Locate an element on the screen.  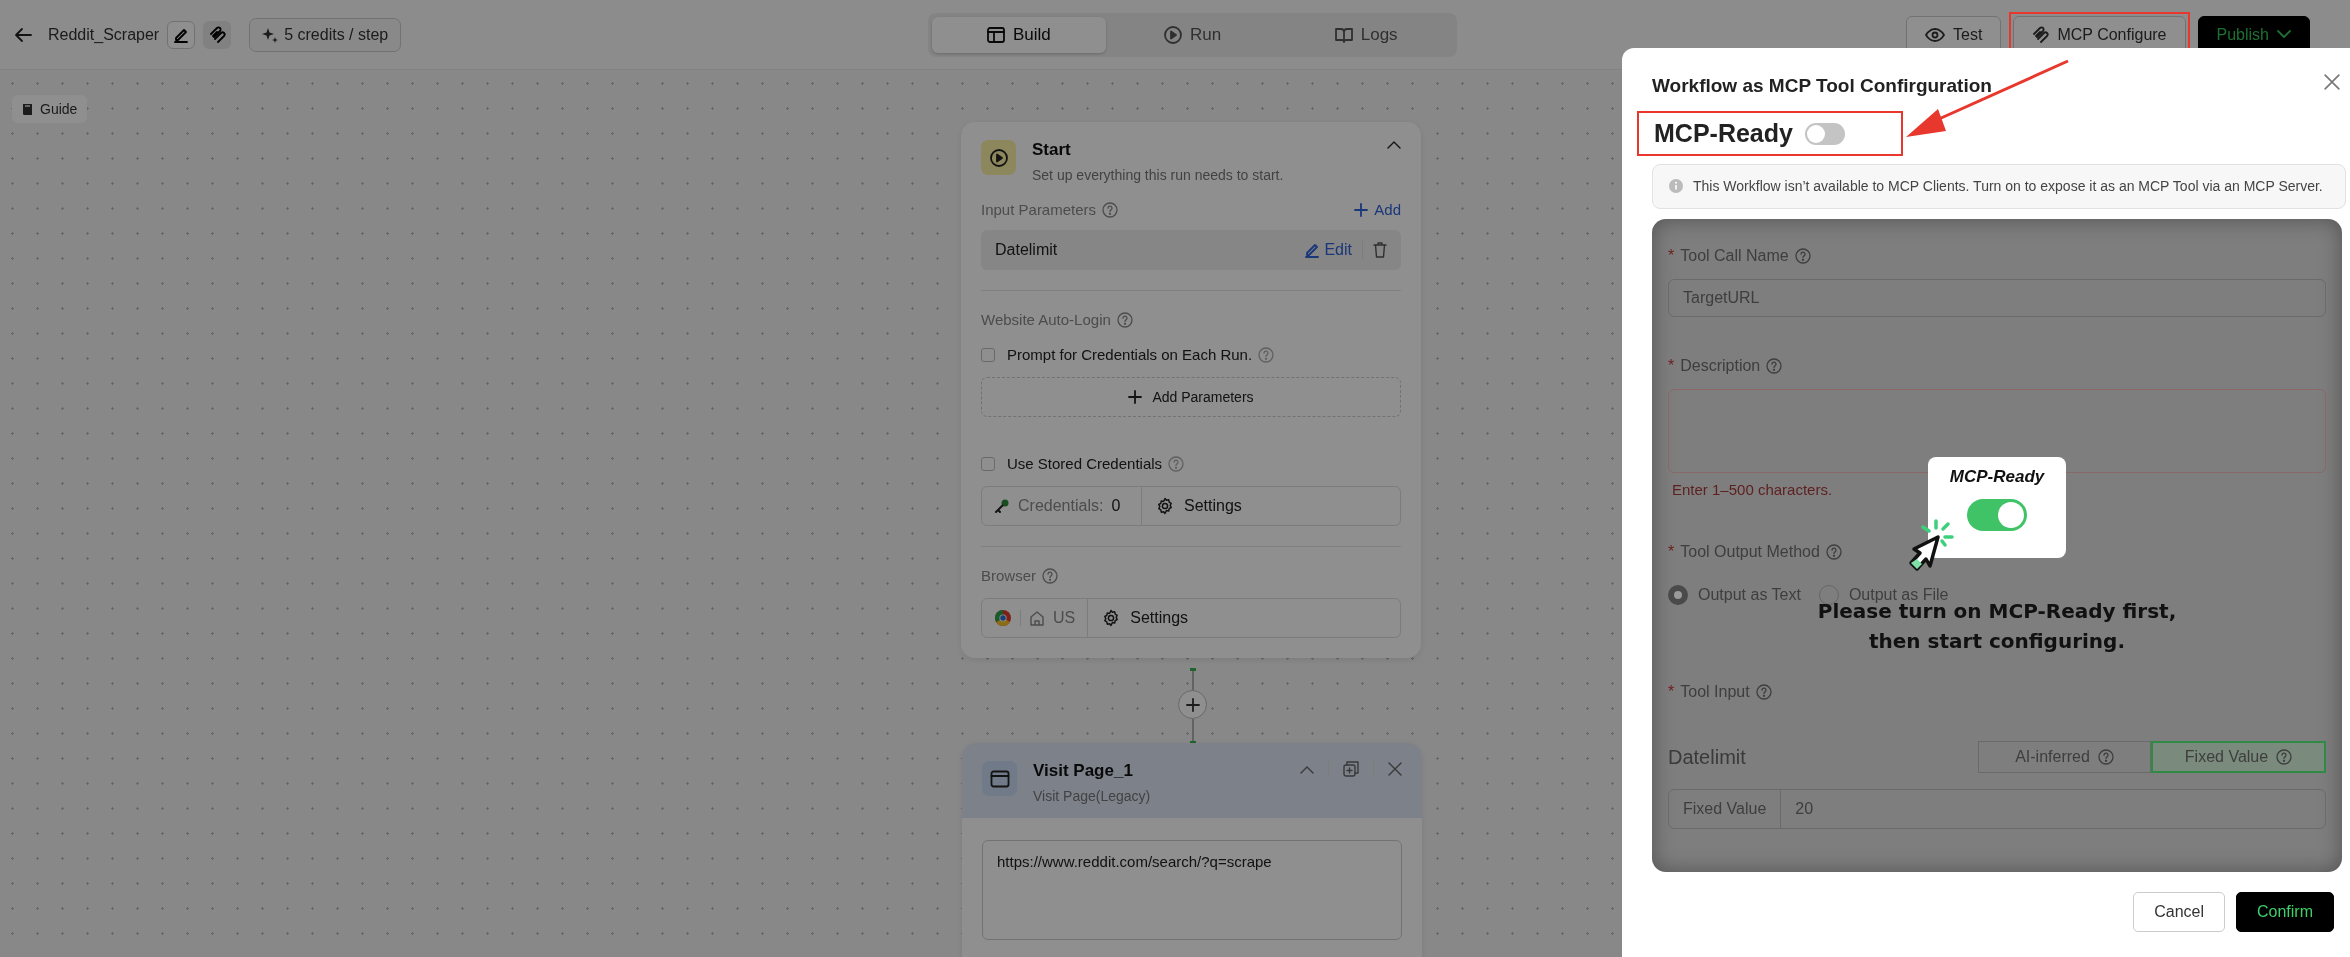
workflow-title: Reddit_Scraper is located at coordinates (104, 34).